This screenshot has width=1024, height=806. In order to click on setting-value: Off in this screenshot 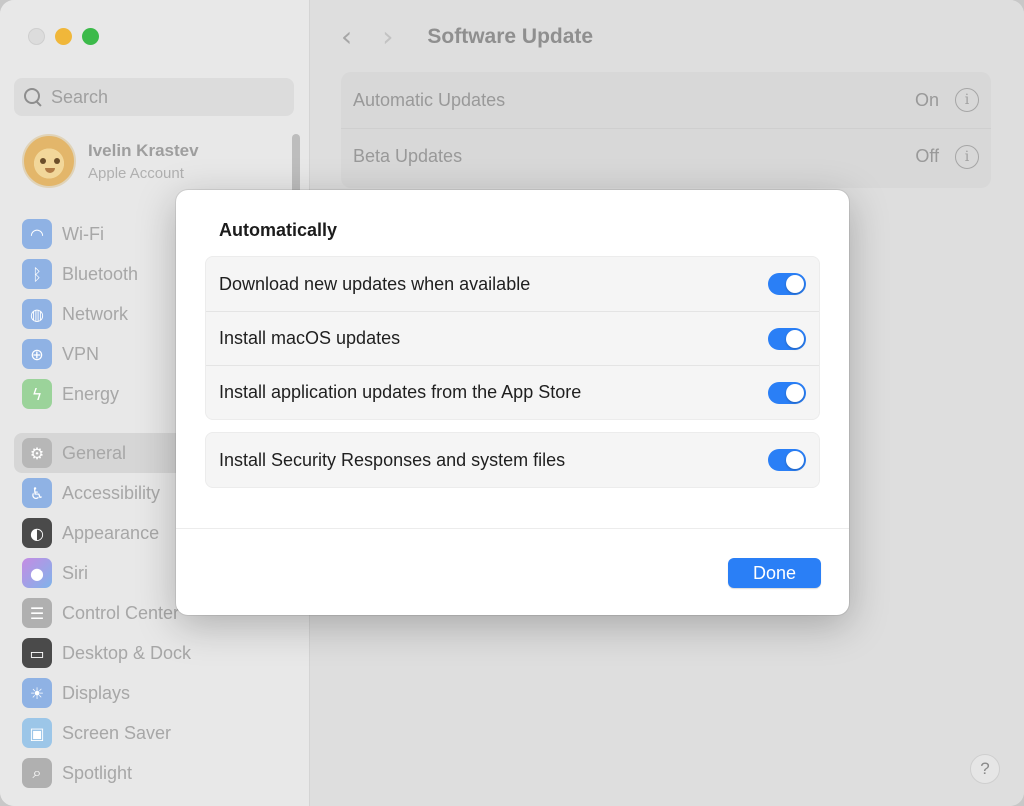, I will do `click(927, 156)`.